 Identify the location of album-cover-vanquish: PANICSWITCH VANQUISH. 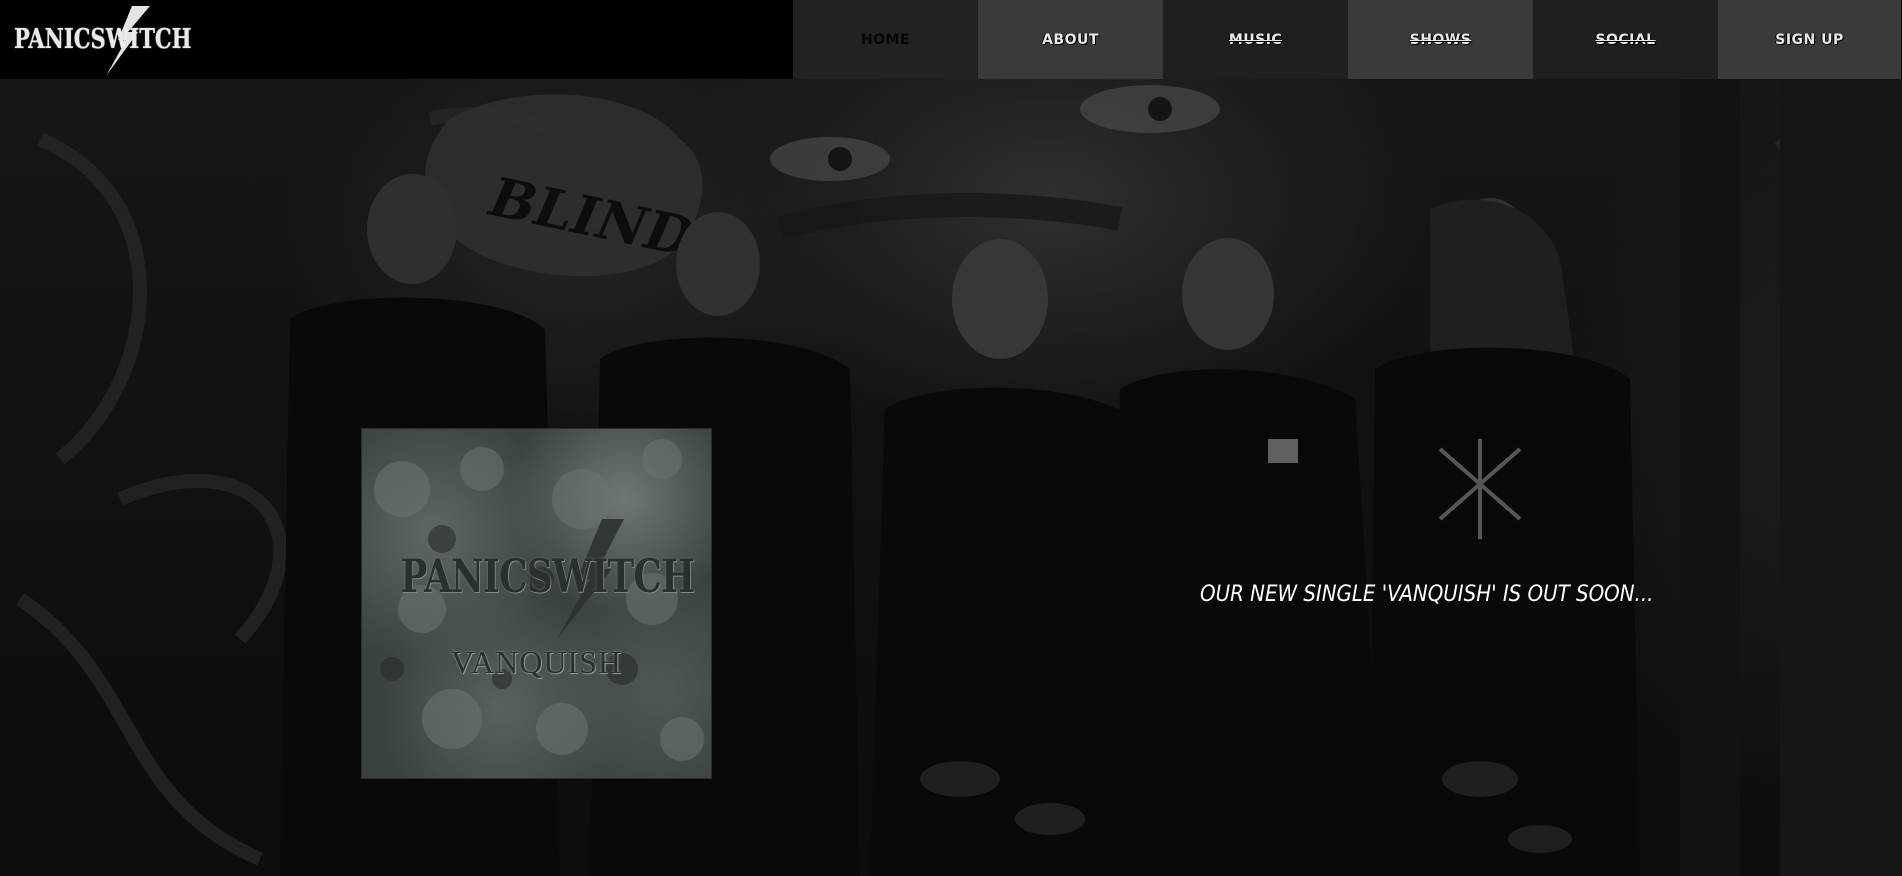
(536, 603).